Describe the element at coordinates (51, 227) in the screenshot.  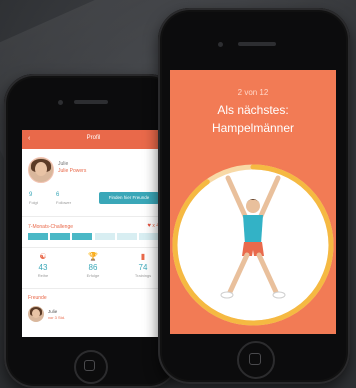
I see `challenge-label: 7-Monats-Challenge` at that location.